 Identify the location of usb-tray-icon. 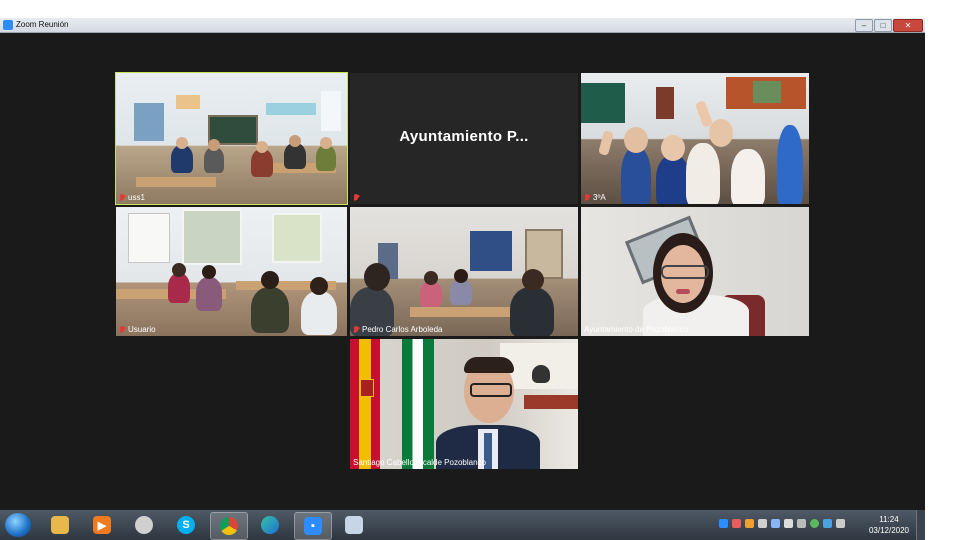
(762, 523).